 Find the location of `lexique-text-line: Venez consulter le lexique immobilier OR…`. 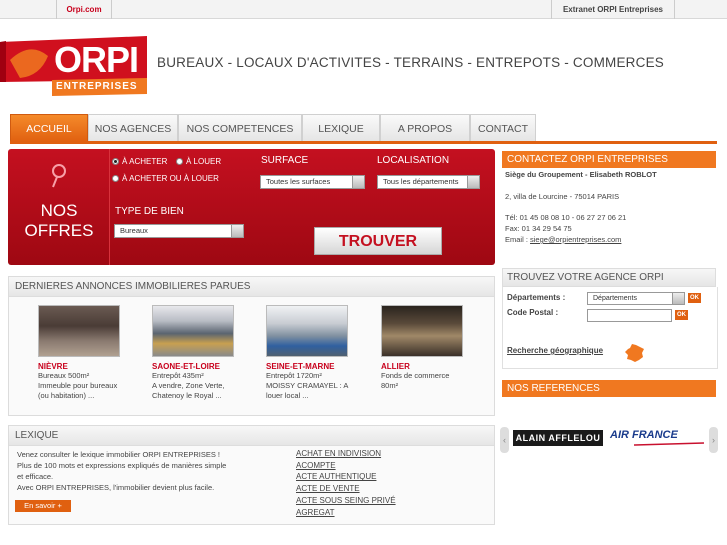

lexique-text-line: Venez consulter le lexique immobilier OR… is located at coordinates (118, 454).